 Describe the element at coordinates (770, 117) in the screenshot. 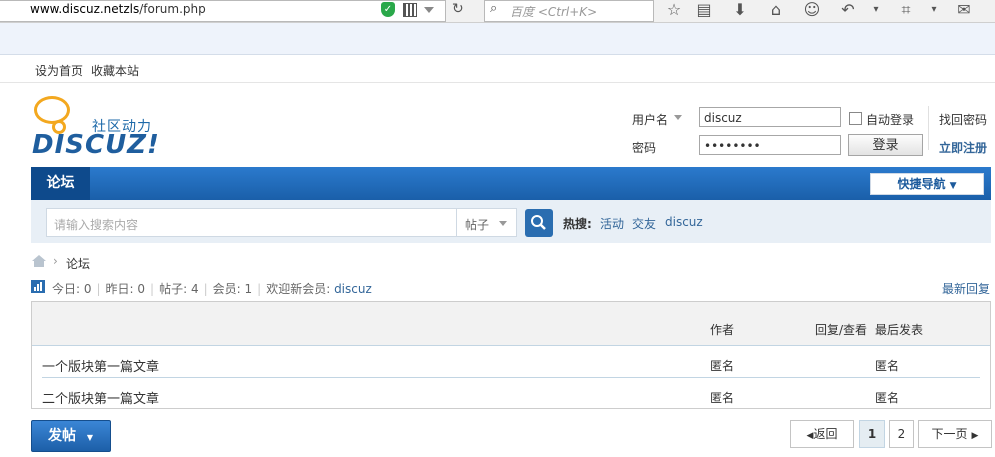

I see `username-field: discuz` at that location.